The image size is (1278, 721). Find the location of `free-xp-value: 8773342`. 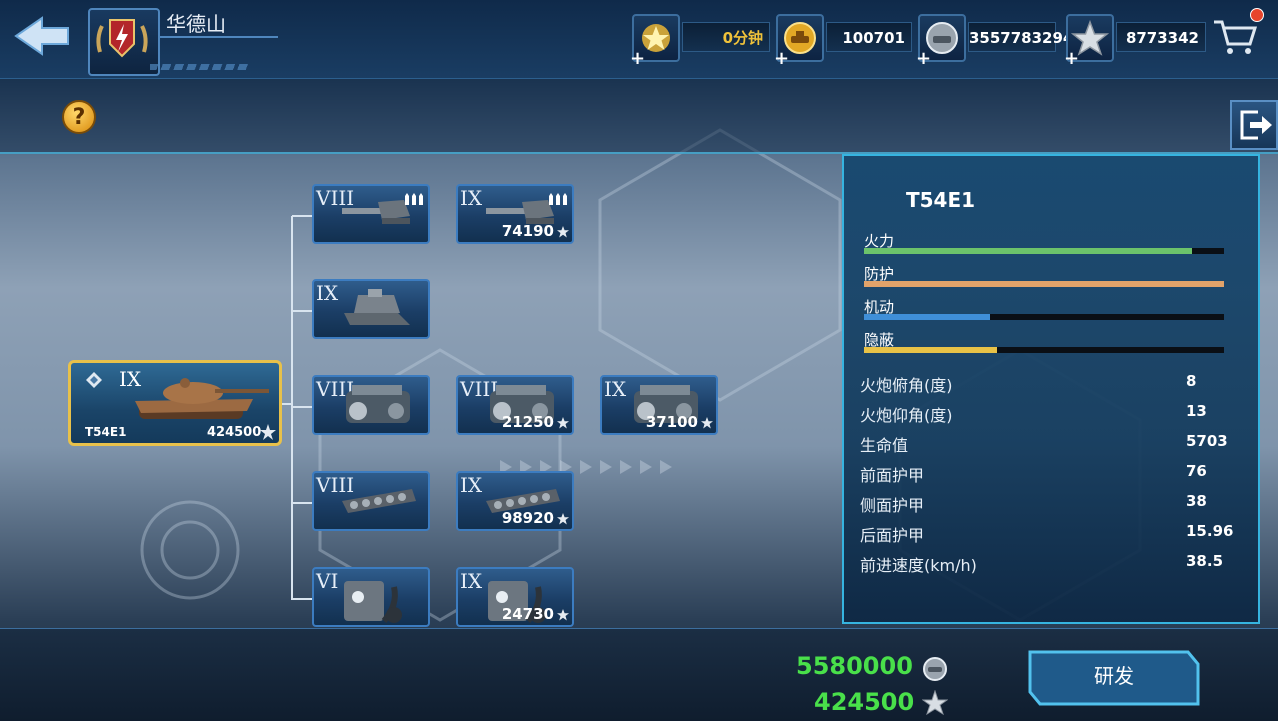

free-xp-value: 8773342 is located at coordinates (1161, 37).